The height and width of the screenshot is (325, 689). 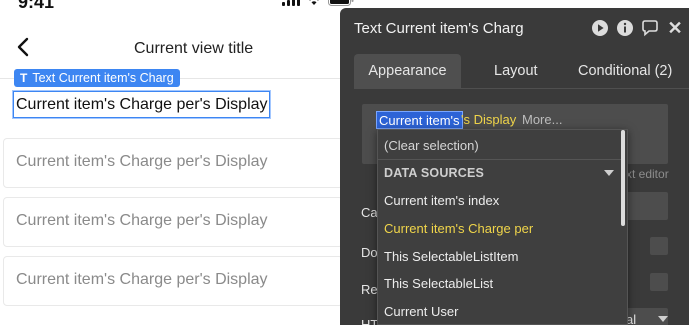 What do you see at coordinates (434, 173) in the screenshot?
I see `data-sources-section-label: DATA SOURCES` at bounding box center [434, 173].